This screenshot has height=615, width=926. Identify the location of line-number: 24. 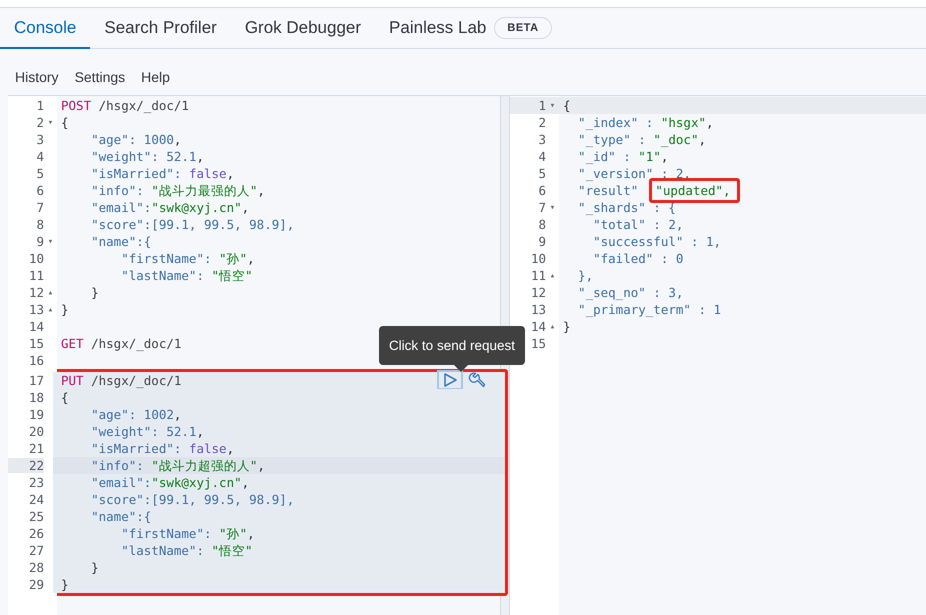
(36, 499).